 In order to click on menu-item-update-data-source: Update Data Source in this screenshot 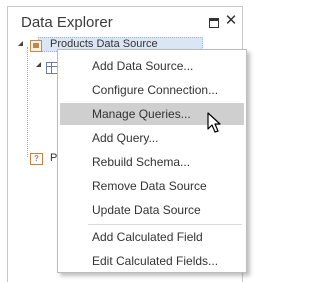, I will do `click(152, 210)`.